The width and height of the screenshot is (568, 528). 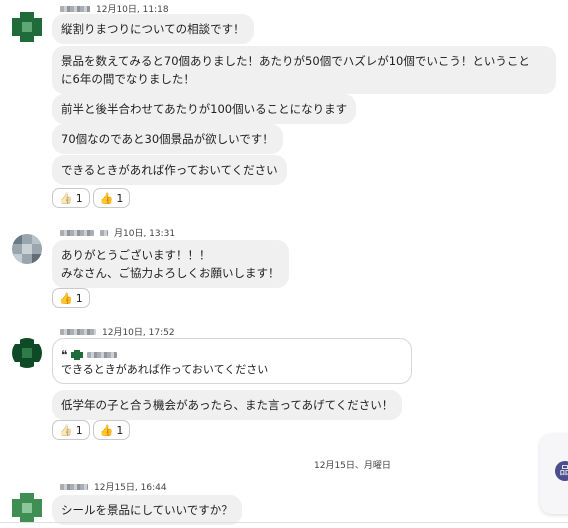 I want to click on reaction-bar: 👍 1, so click(x=71, y=298).